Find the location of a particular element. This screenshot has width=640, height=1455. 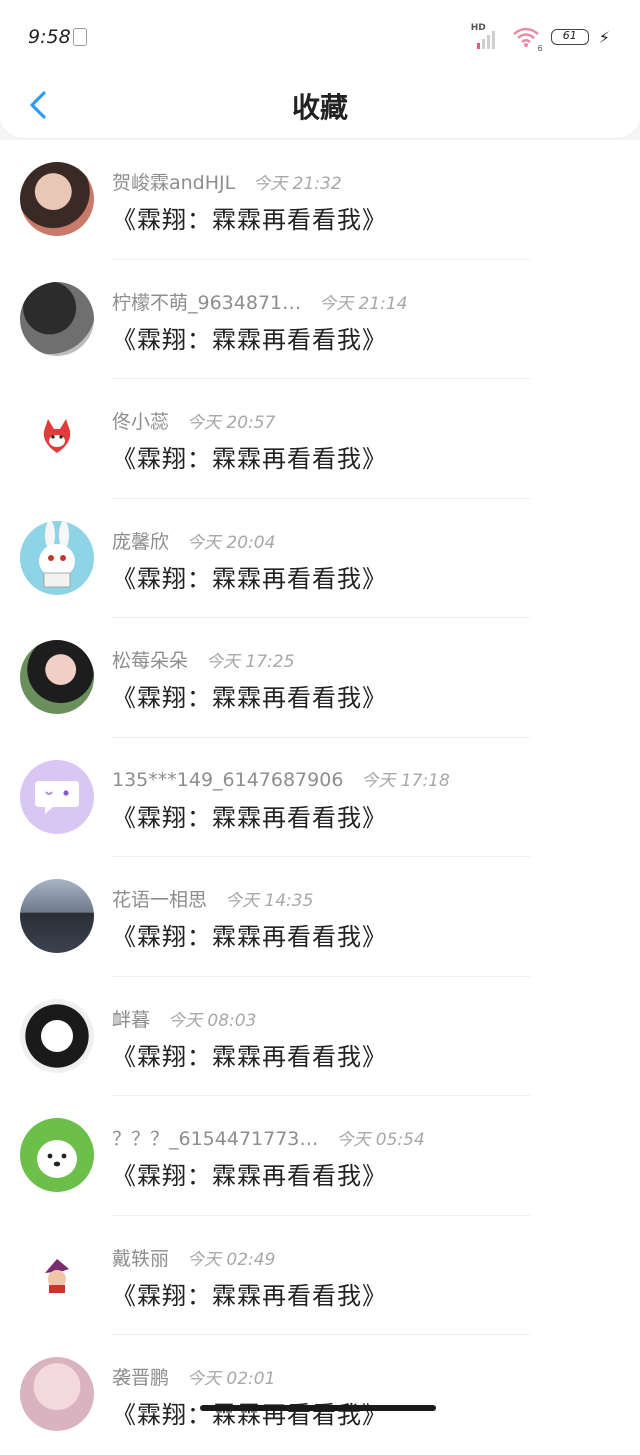

status-time: 9:58 is located at coordinates (49, 37).